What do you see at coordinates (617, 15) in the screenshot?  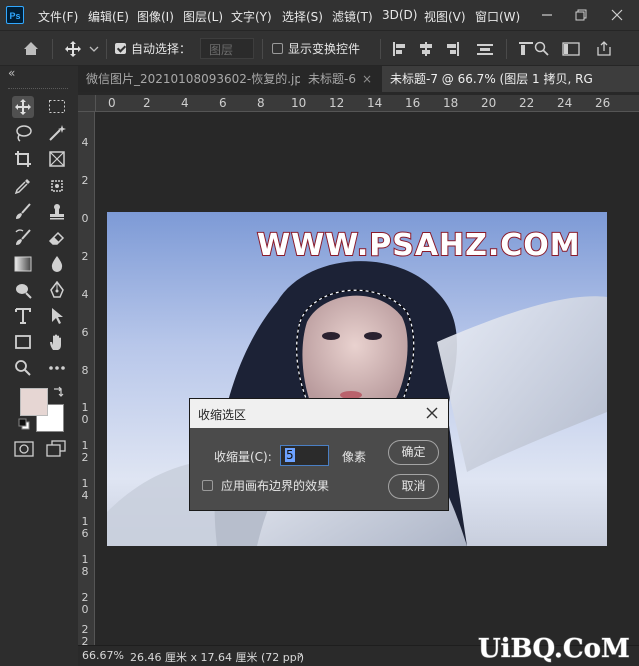 I see `close-window-icon` at bounding box center [617, 15].